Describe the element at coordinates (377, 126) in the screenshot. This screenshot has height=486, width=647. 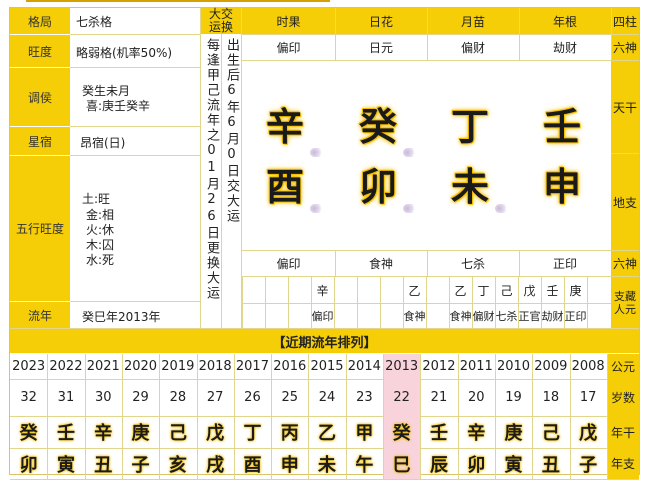
I see `tiangan-day: 癸` at that location.